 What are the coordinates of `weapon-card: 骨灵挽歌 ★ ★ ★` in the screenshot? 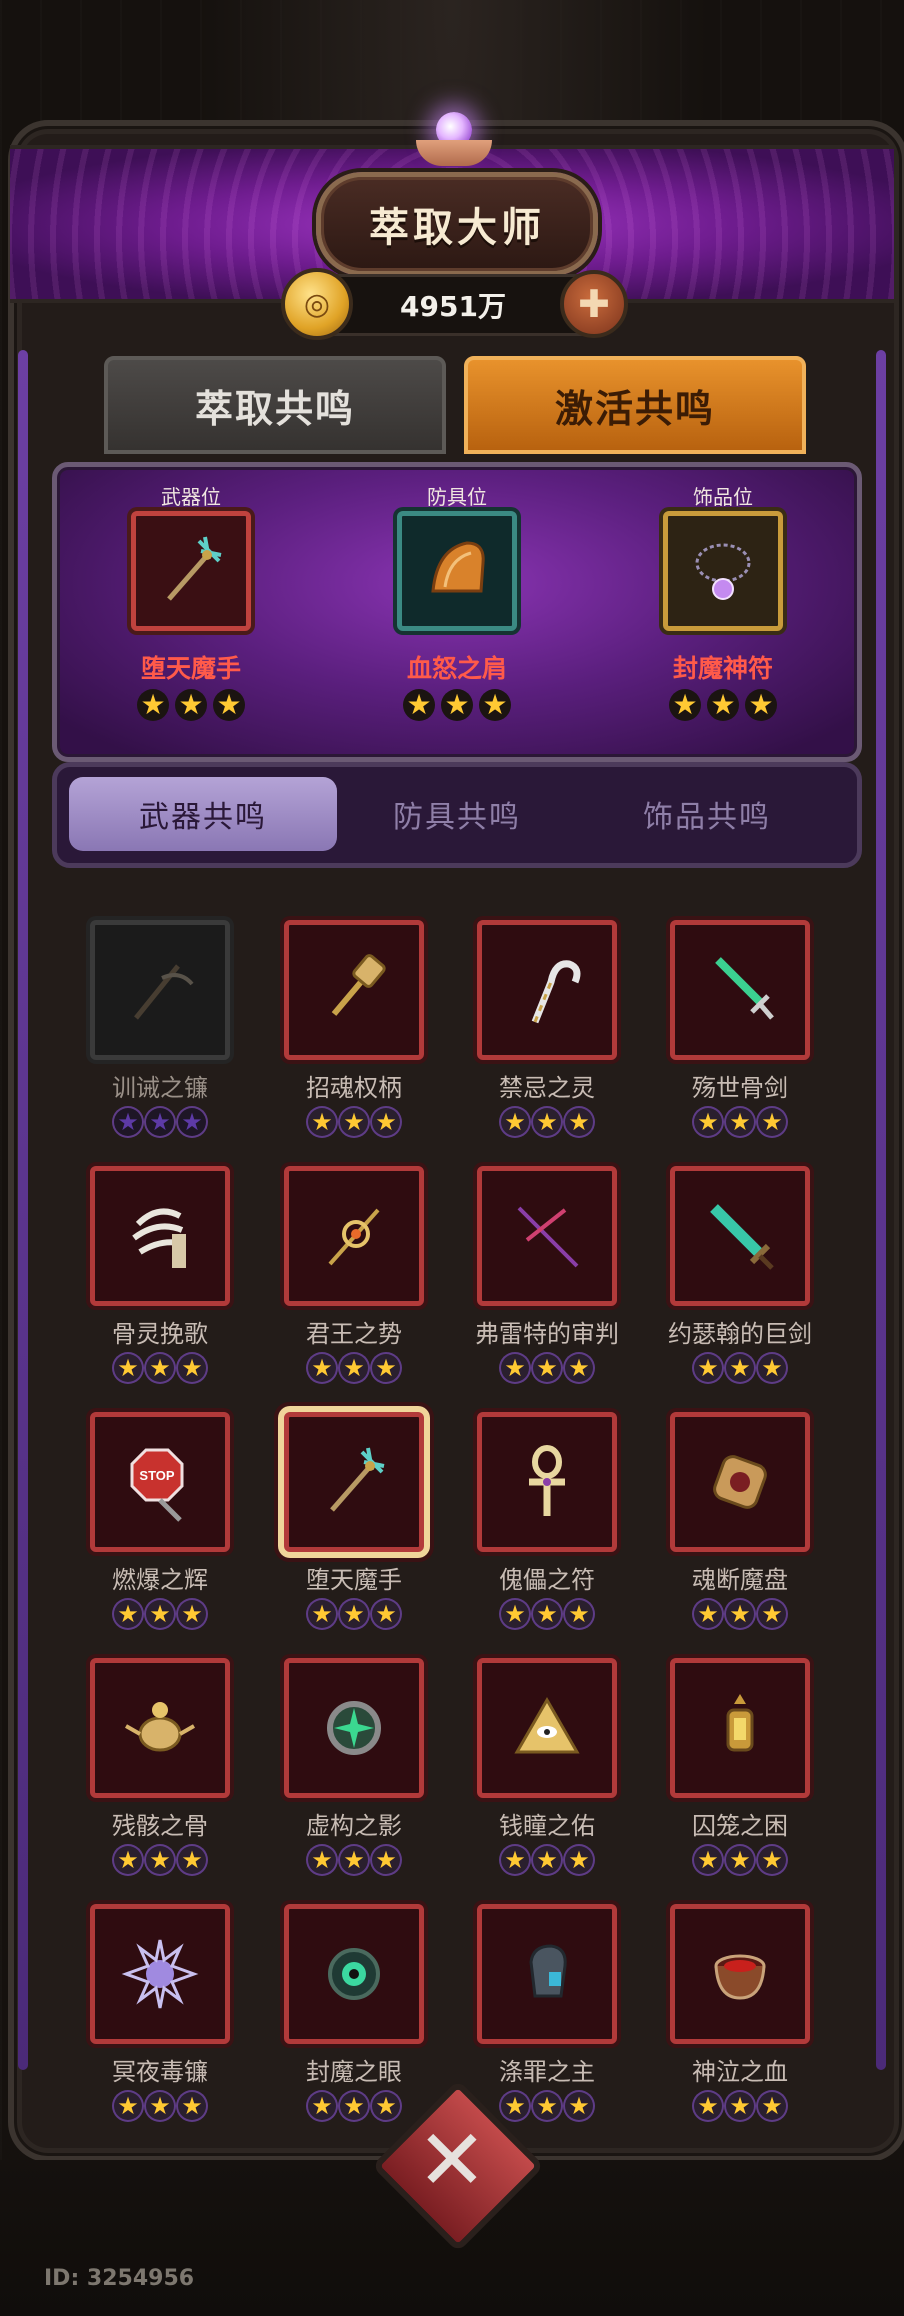 It's located at (160, 1281).